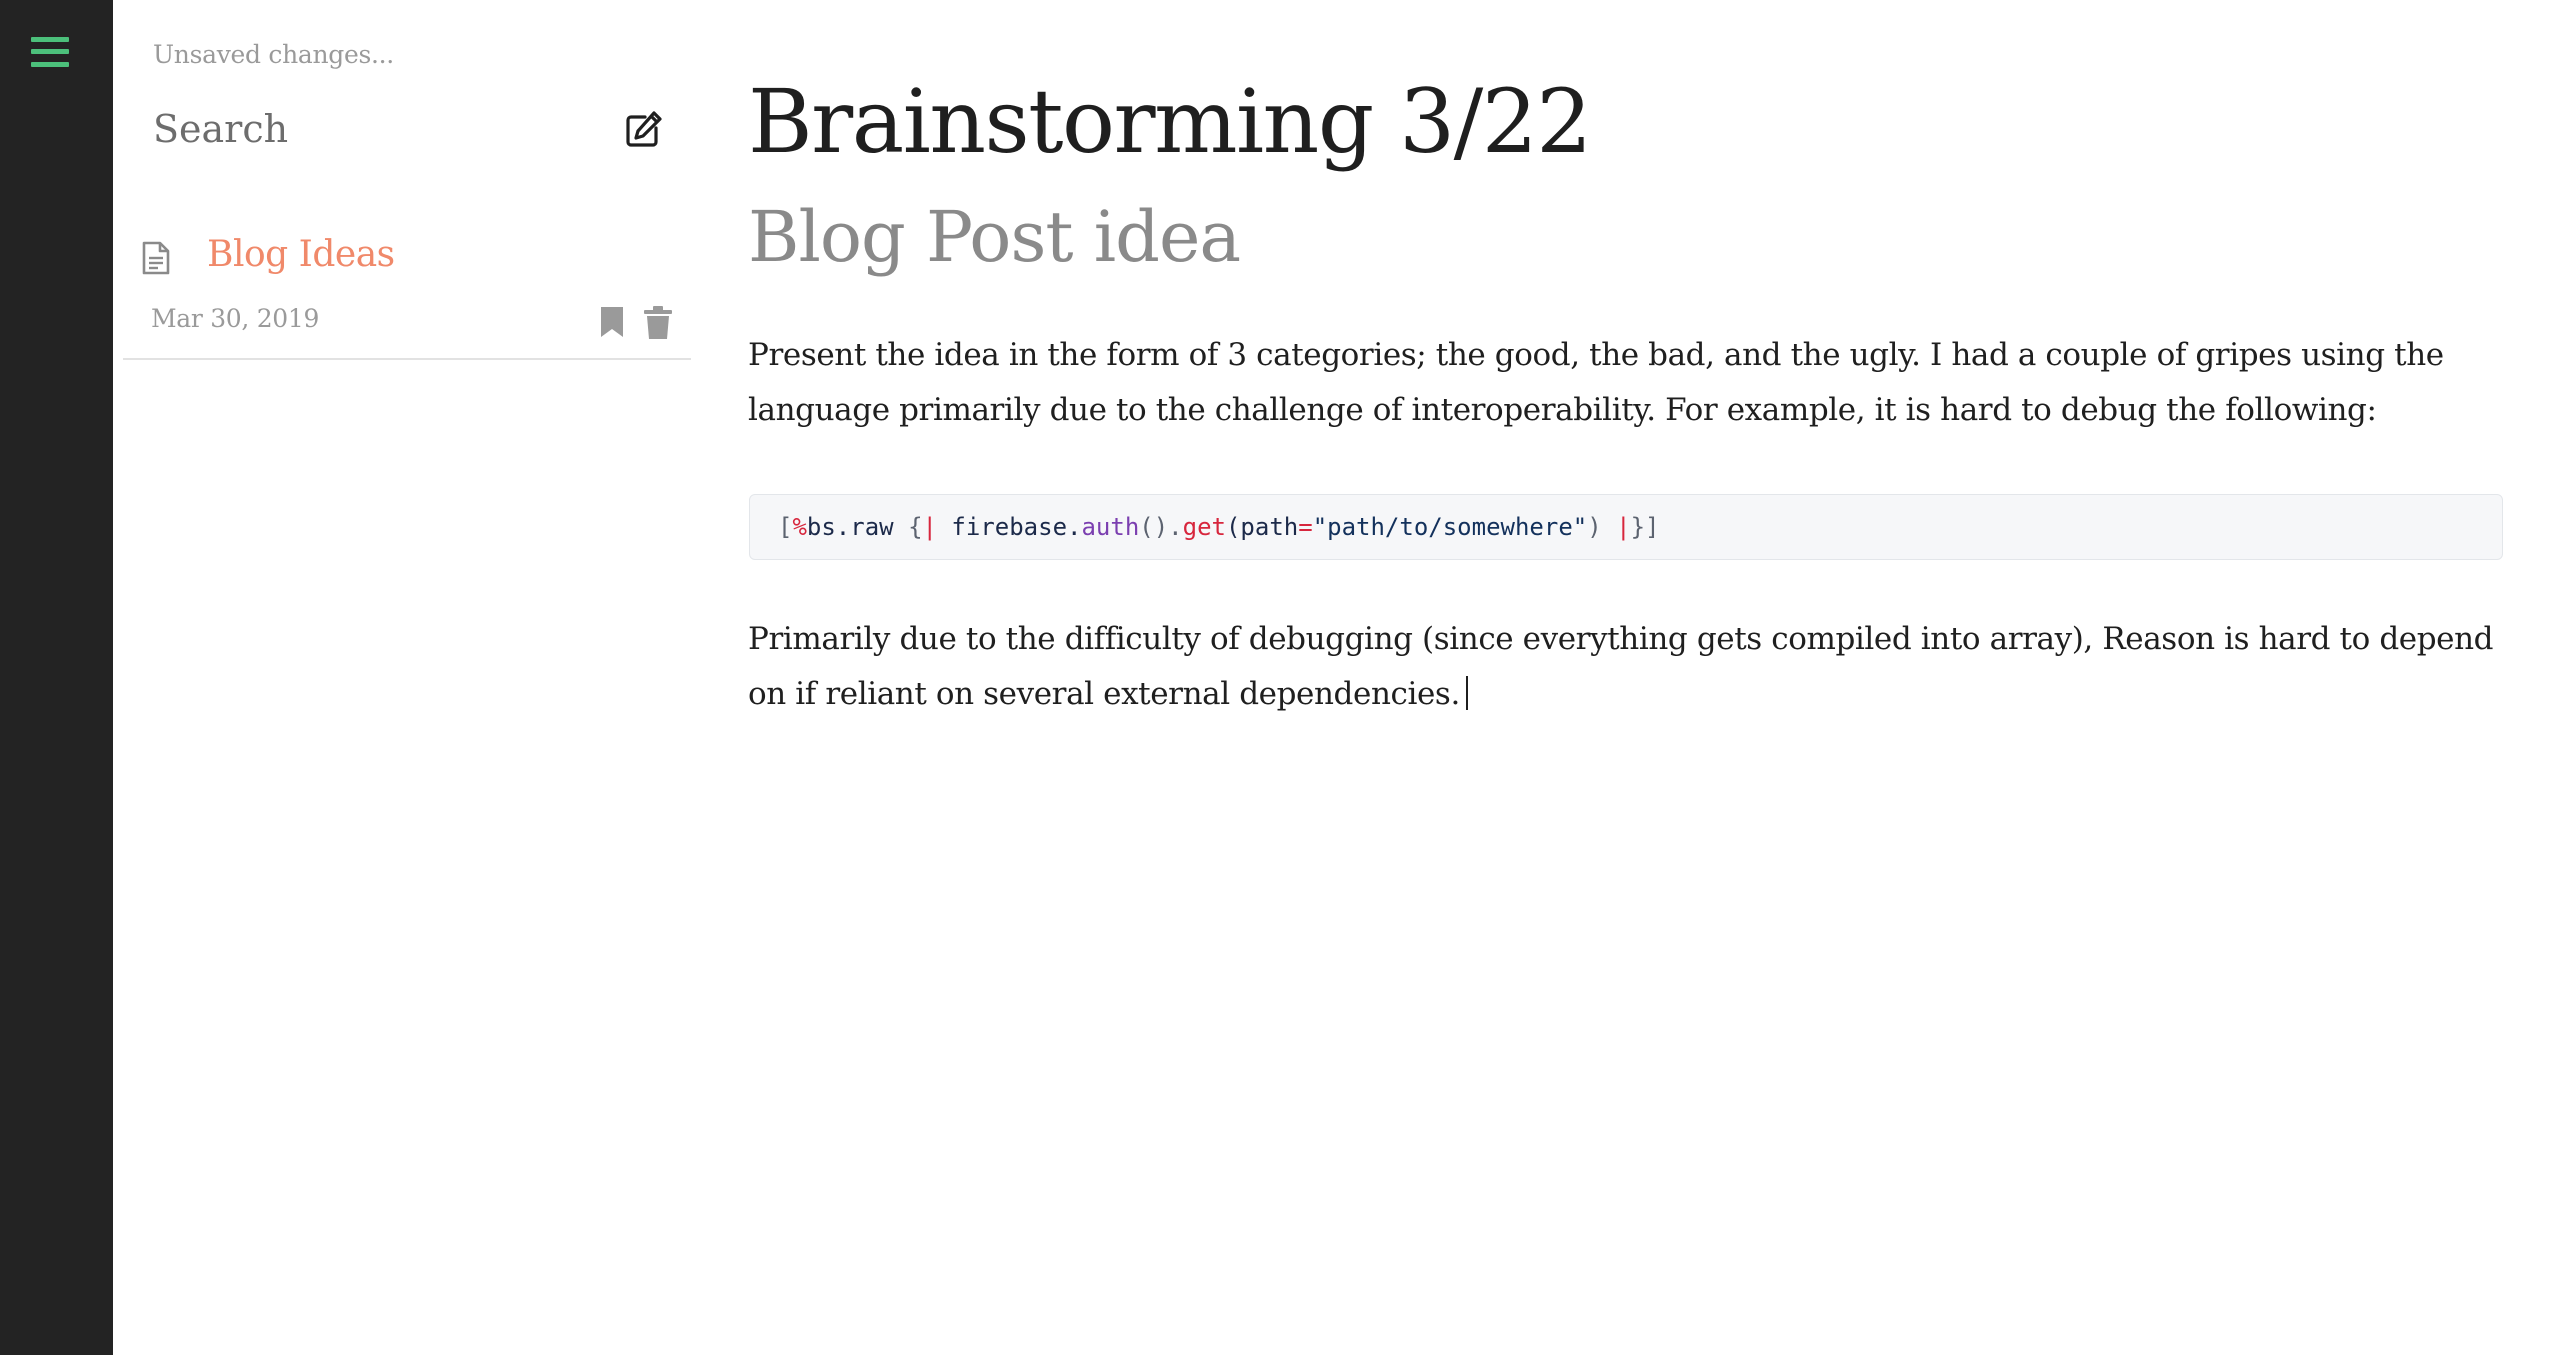 Image resolution: width=2553 pixels, height=1355 pixels. What do you see at coordinates (915, 527) in the screenshot?
I see `code-token: {` at bounding box center [915, 527].